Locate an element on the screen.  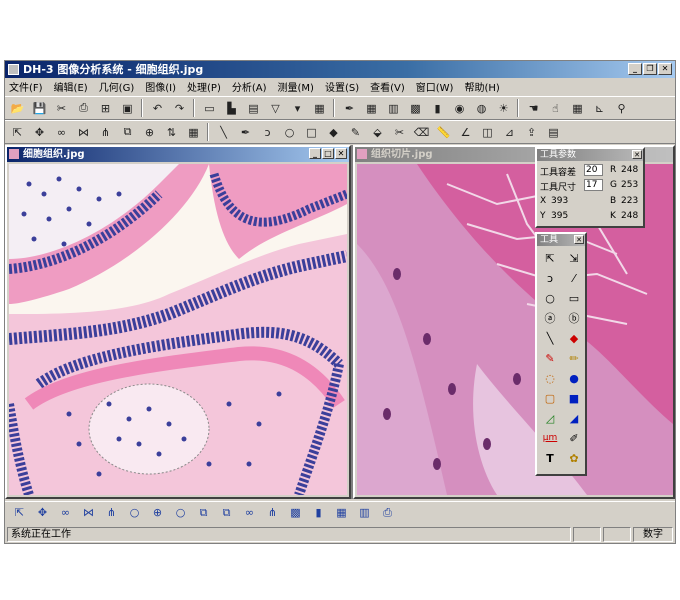
restore-button: ❐ is located at coordinates (650, 69).